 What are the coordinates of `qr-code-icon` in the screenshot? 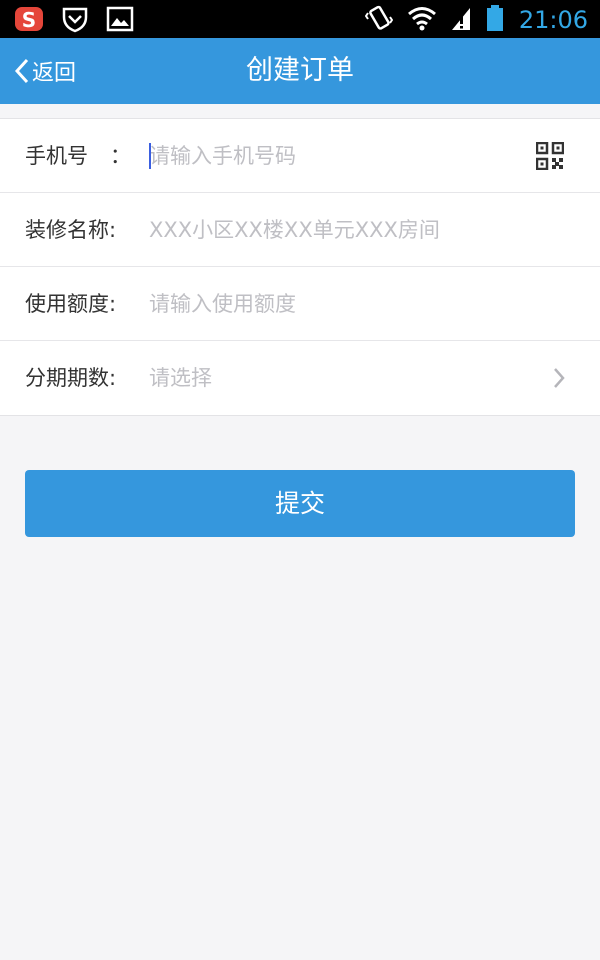 It's located at (550, 157).